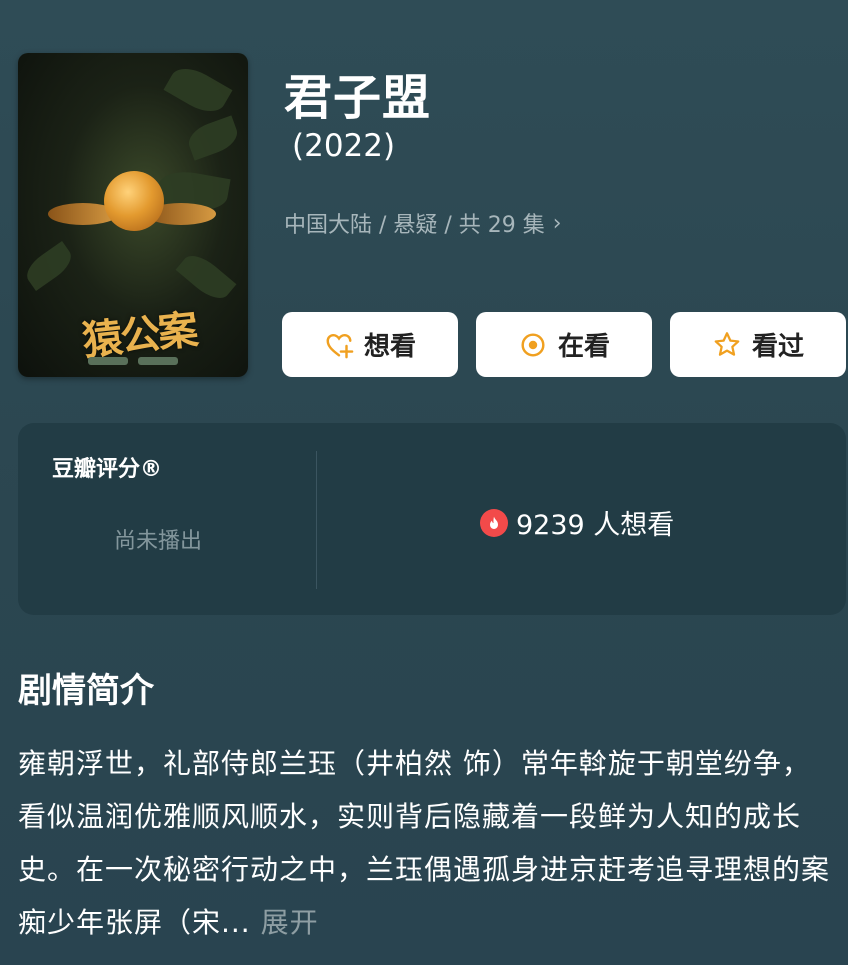 The width and height of the screenshot is (848, 965). I want to click on divider, so click(316, 520).